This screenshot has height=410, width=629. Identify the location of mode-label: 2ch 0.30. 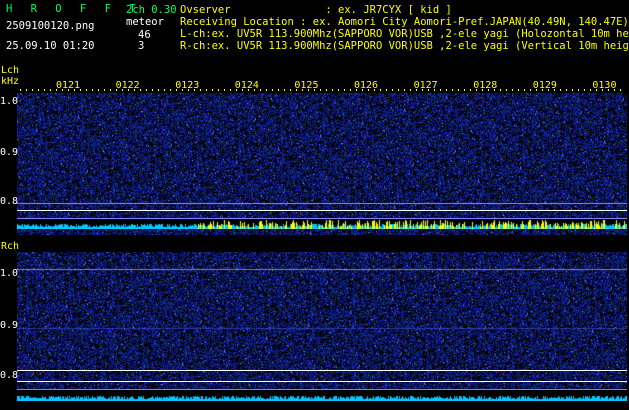
(151, 10).